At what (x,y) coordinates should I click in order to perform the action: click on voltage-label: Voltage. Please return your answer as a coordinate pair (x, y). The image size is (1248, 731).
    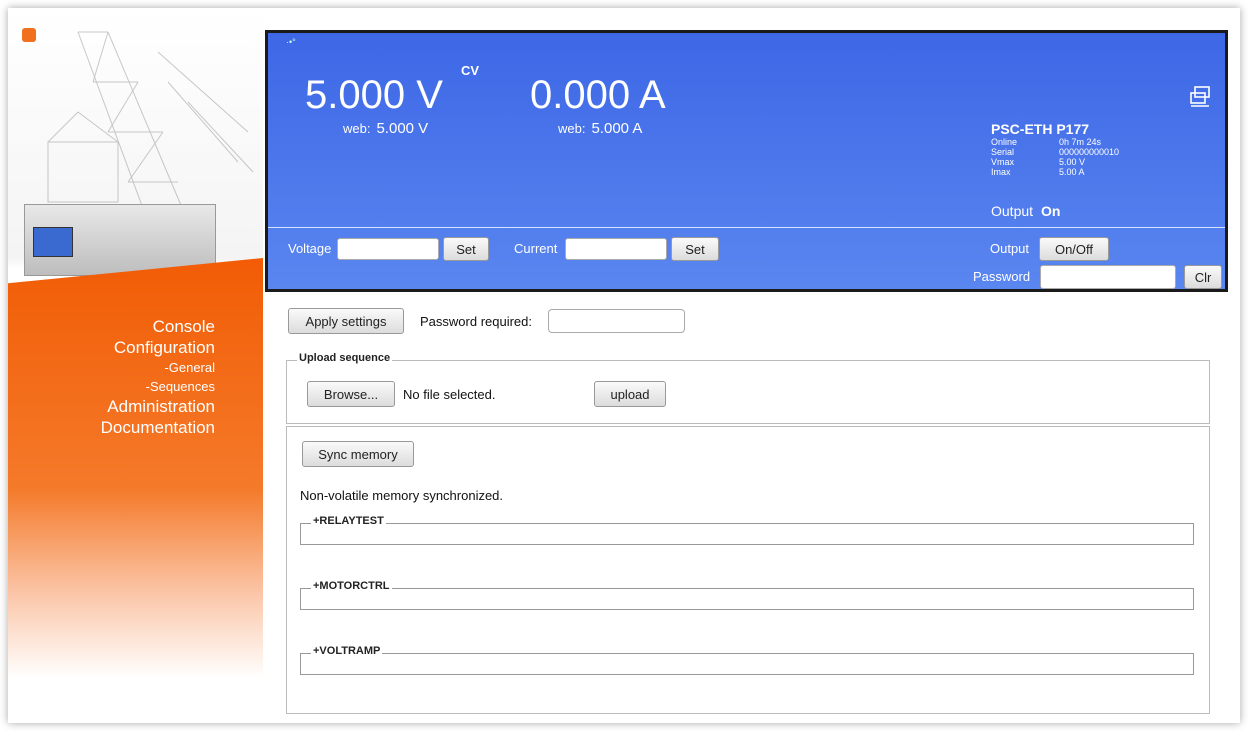
    Looking at the image, I should click on (310, 248).